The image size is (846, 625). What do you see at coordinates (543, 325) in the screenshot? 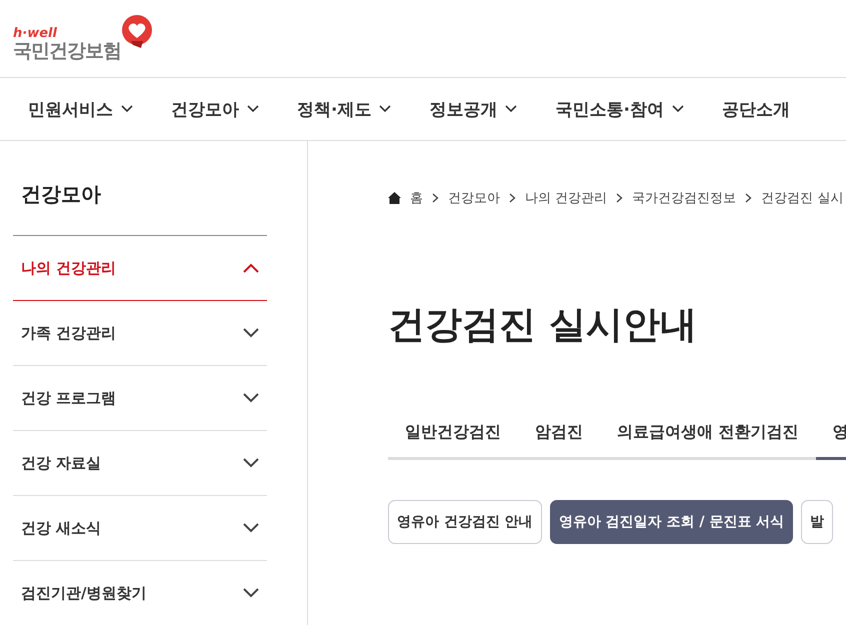
I see `page-title: 건강검진 실시안내` at bounding box center [543, 325].